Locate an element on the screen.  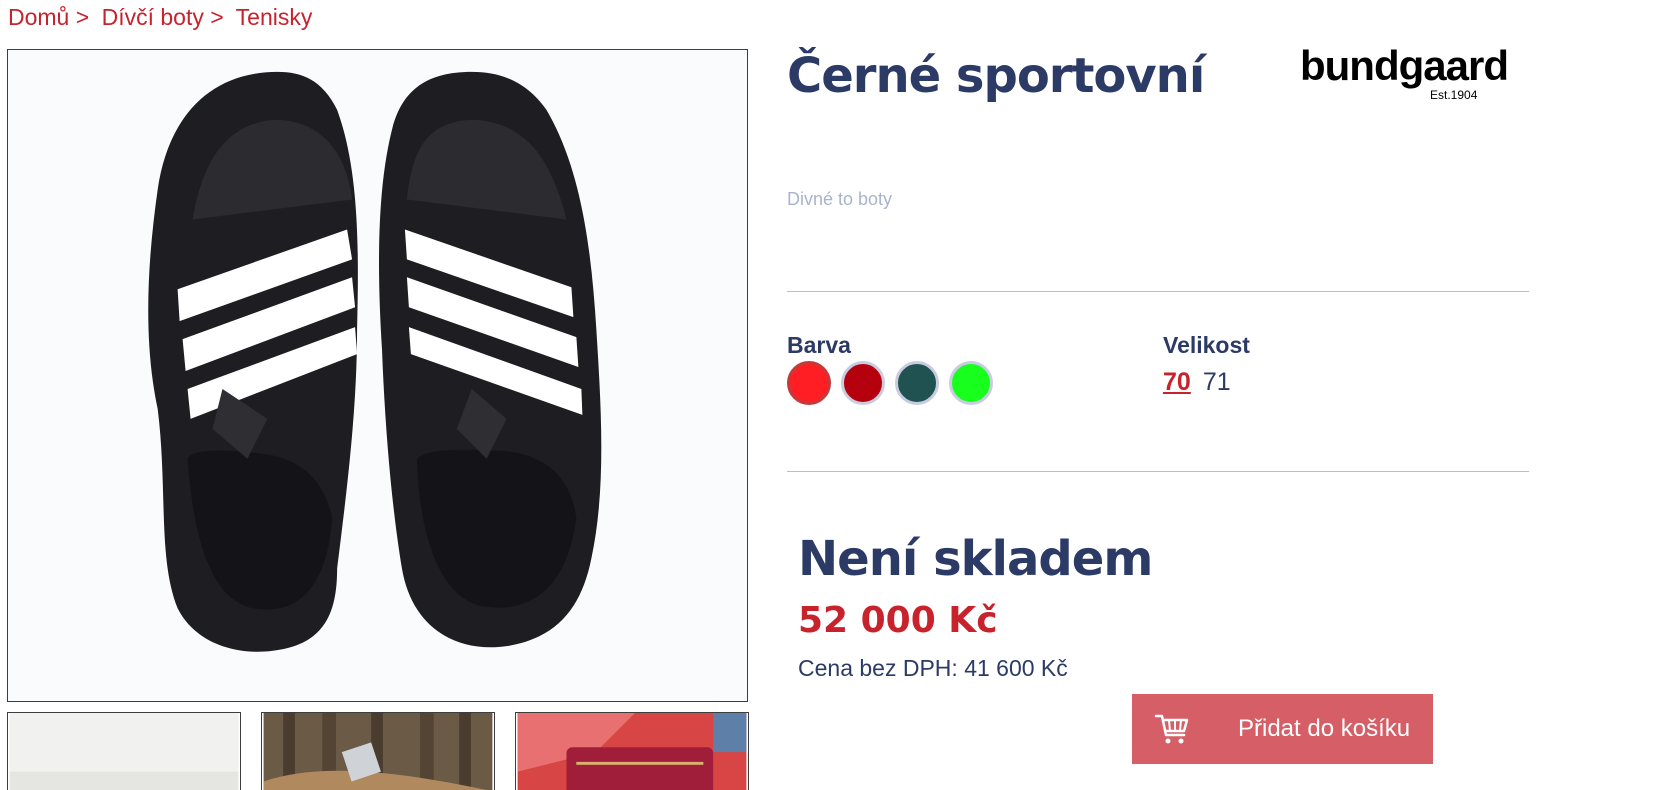
add-to-cart-button: Přidat do košíku is located at coordinates (1282, 729).